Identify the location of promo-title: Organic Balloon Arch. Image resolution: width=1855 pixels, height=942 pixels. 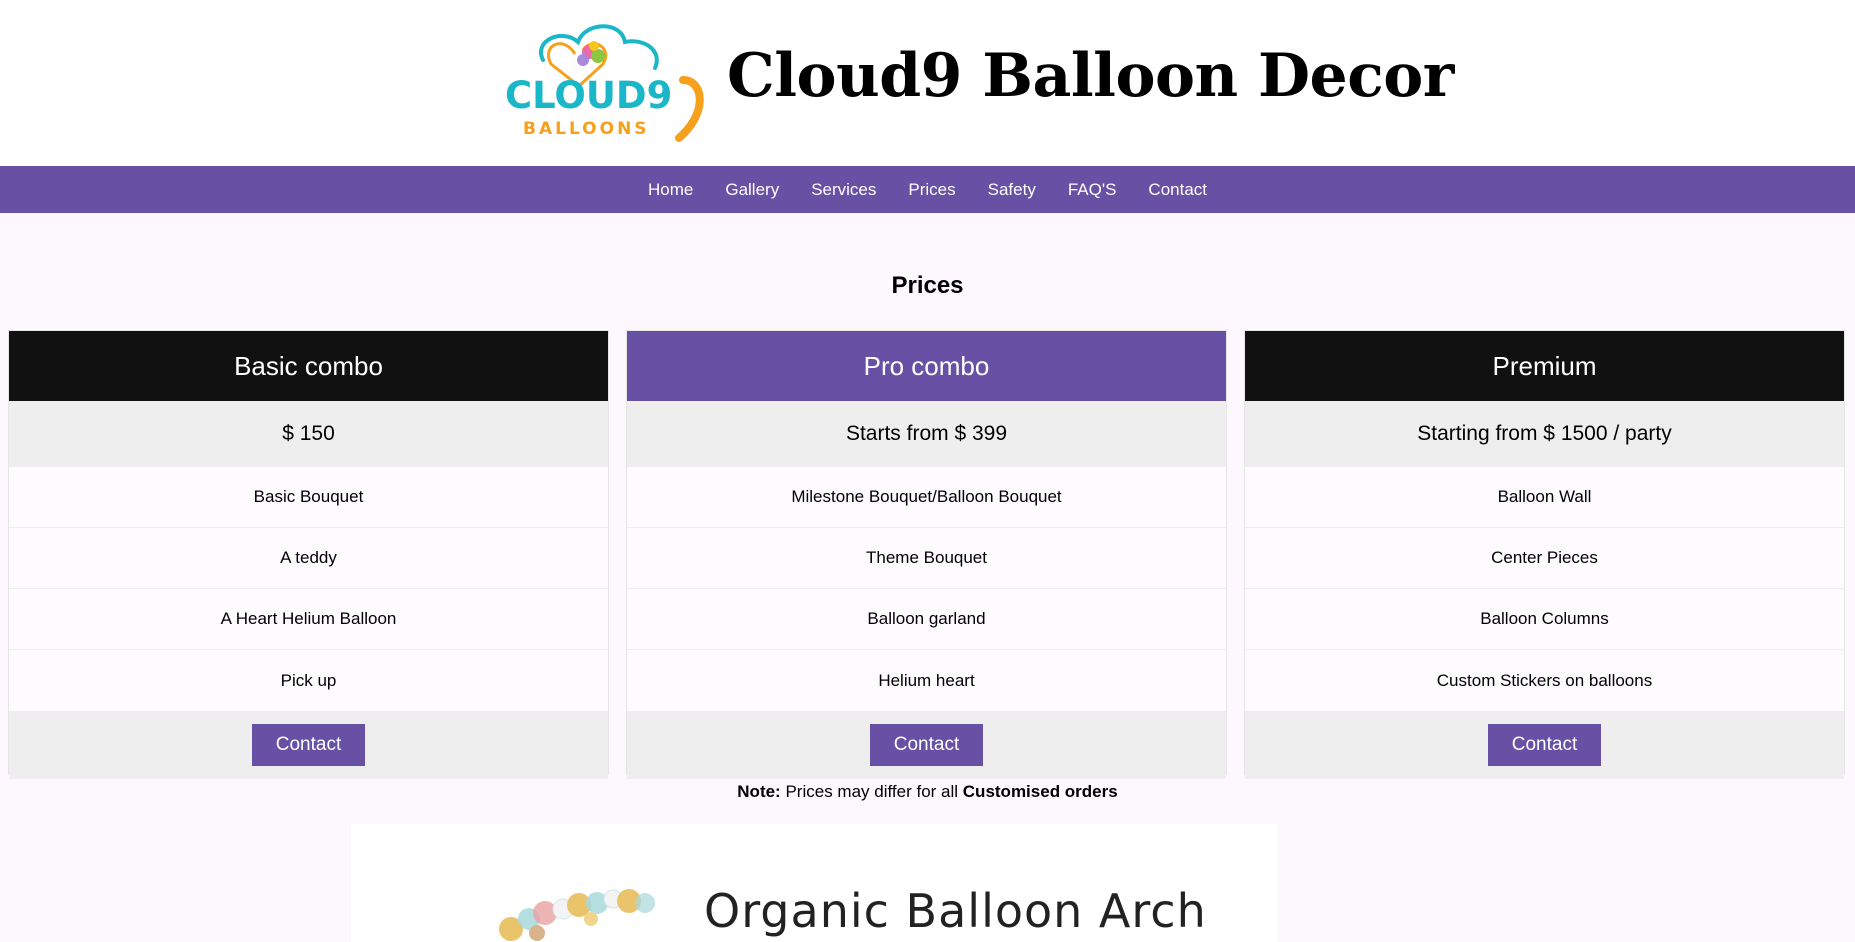
(955, 911).